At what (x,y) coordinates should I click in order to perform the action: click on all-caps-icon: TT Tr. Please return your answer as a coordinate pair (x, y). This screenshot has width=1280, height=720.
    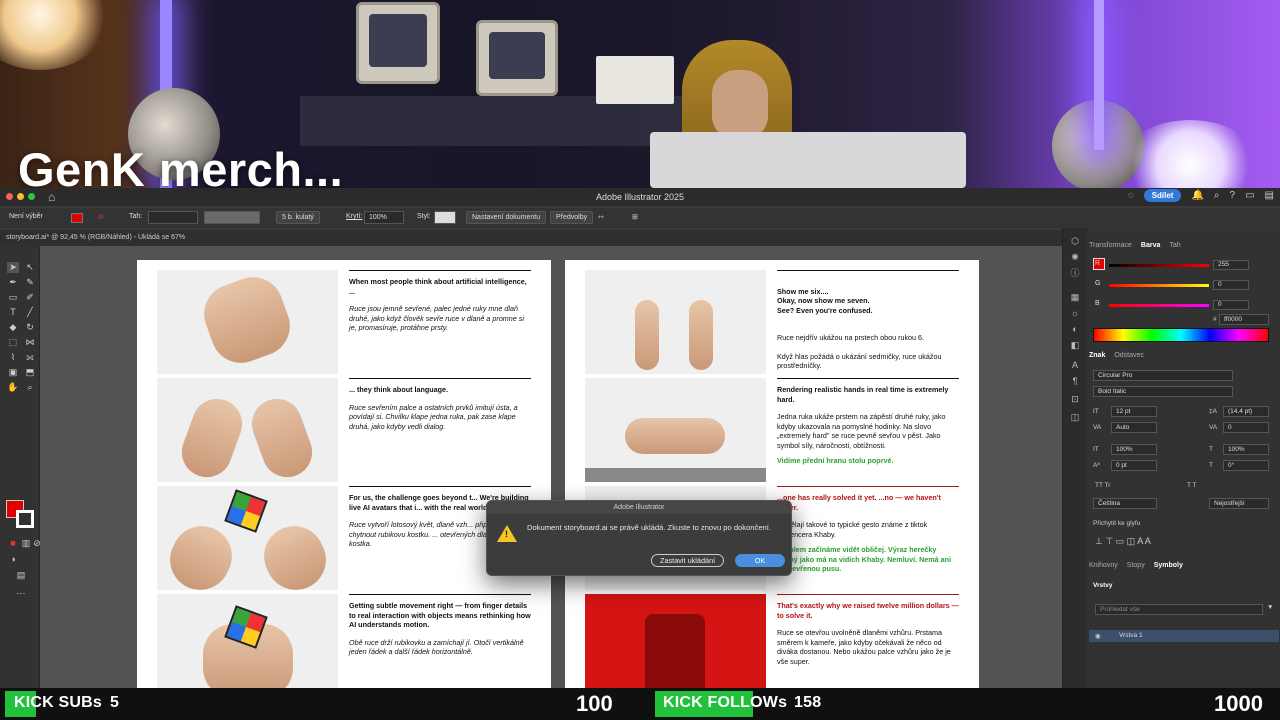
    Looking at the image, I should click on (1102, 485).